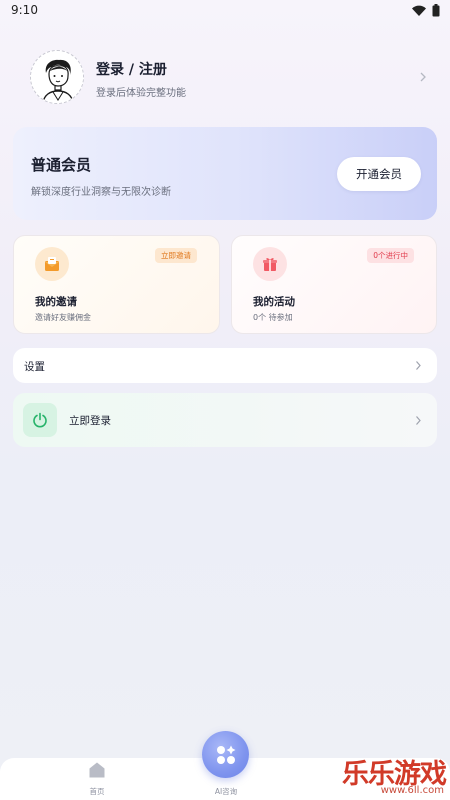 The height and width of the screenshot is (800, 450). I want to click on watermark: 乐乐游戏 www.6ll.com, so click(393, 776).